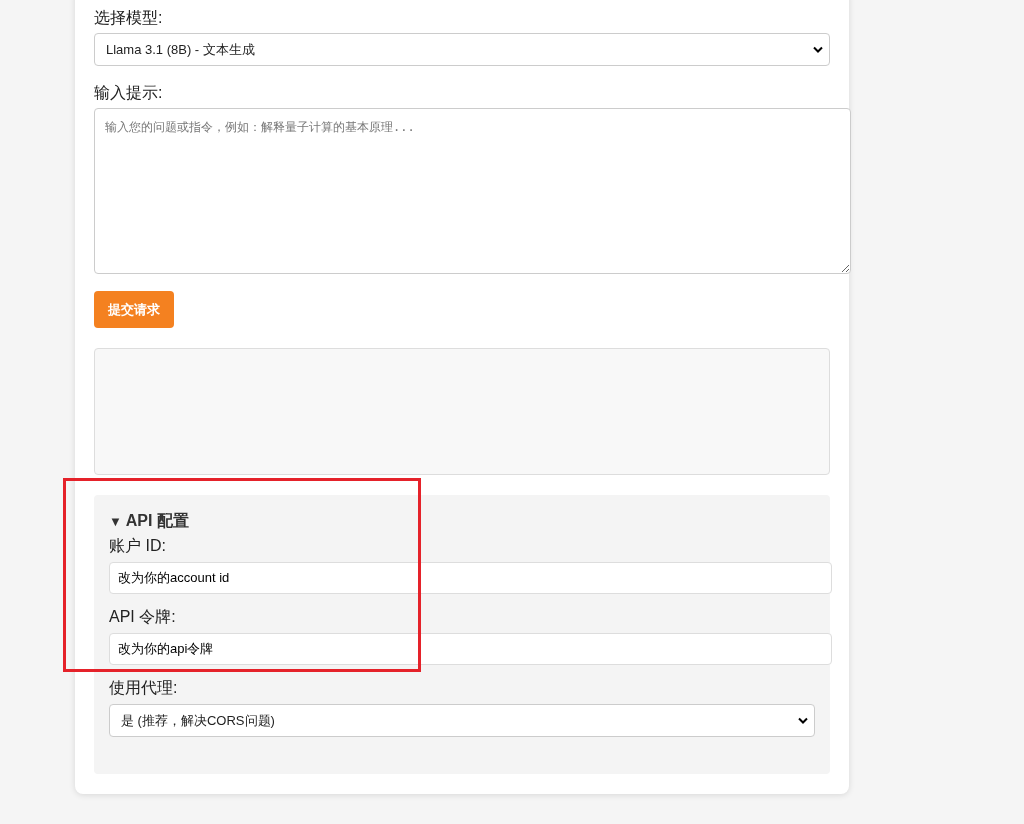  What do you see at coordinates (129, 18) in the screenshot?
I see `field-label: 选择模型:` at bounding box center [129, 18].